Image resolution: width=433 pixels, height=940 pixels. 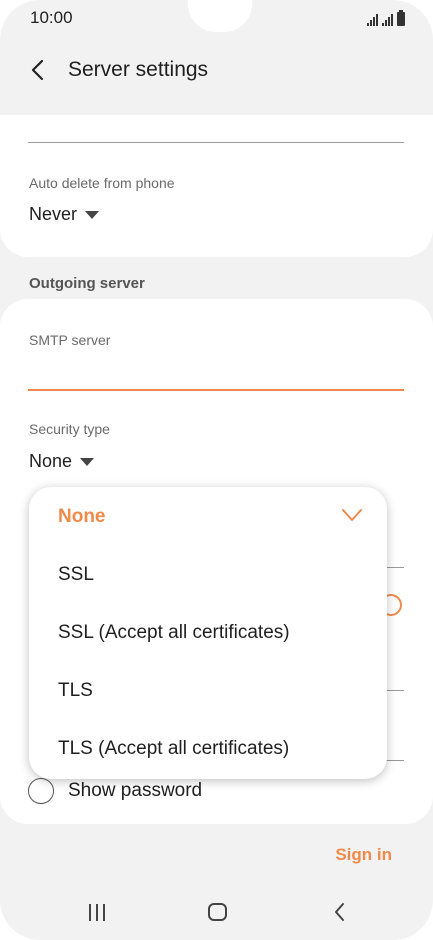 I want to click on nav-back-icon, so click(x=339, y=912).